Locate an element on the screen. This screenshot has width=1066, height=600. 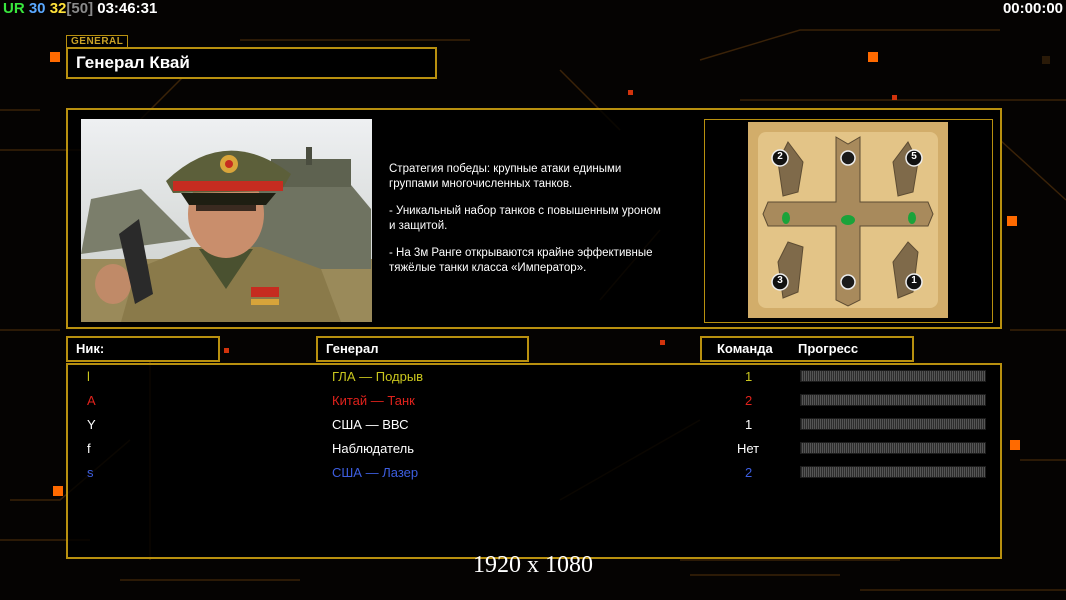
player-nick: l is located at coordinates (88, 376).